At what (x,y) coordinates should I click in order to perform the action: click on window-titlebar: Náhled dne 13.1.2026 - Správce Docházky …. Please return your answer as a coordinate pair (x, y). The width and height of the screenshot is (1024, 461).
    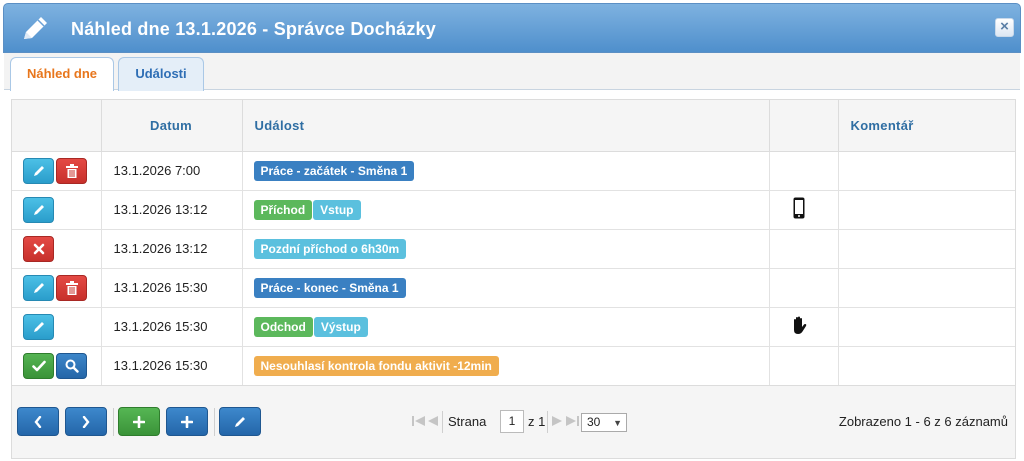
    Looking at the image, I should click on (512, 28).